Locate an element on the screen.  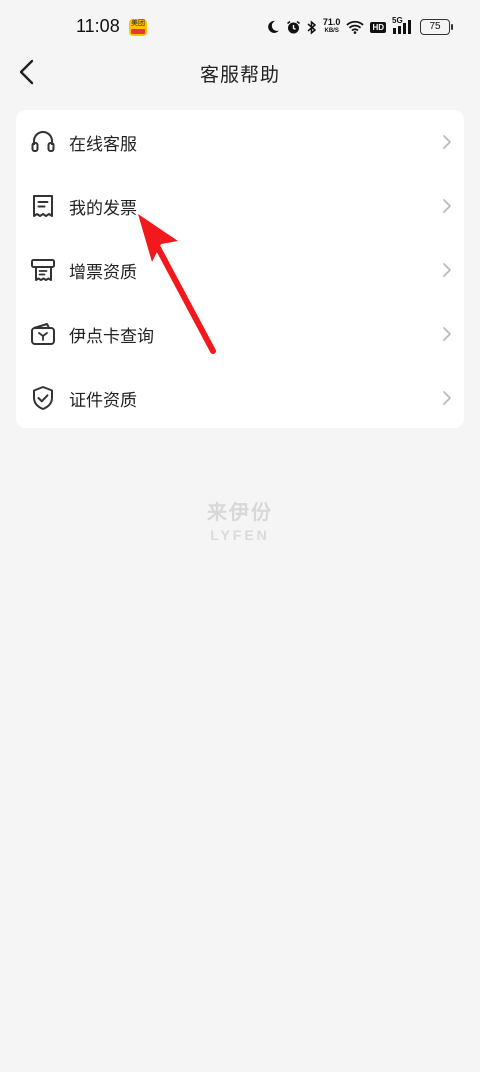
menu-item-vat-qualification: 增票资质 is located at coordinates (240, 270).